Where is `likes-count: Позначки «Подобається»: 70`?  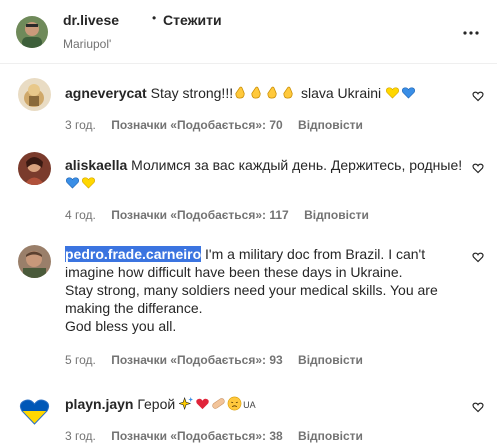 likes-count: Позначки «Подобається»: 70 is located at coordinates (196, 125).